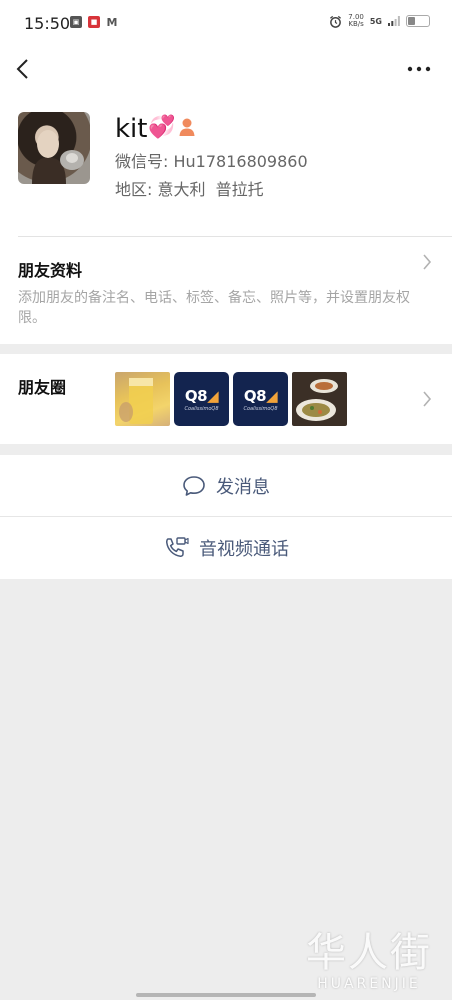 This screenshot has height=1000, width=452. I want to click on send-message-label: 发消息, so click(243, 487).